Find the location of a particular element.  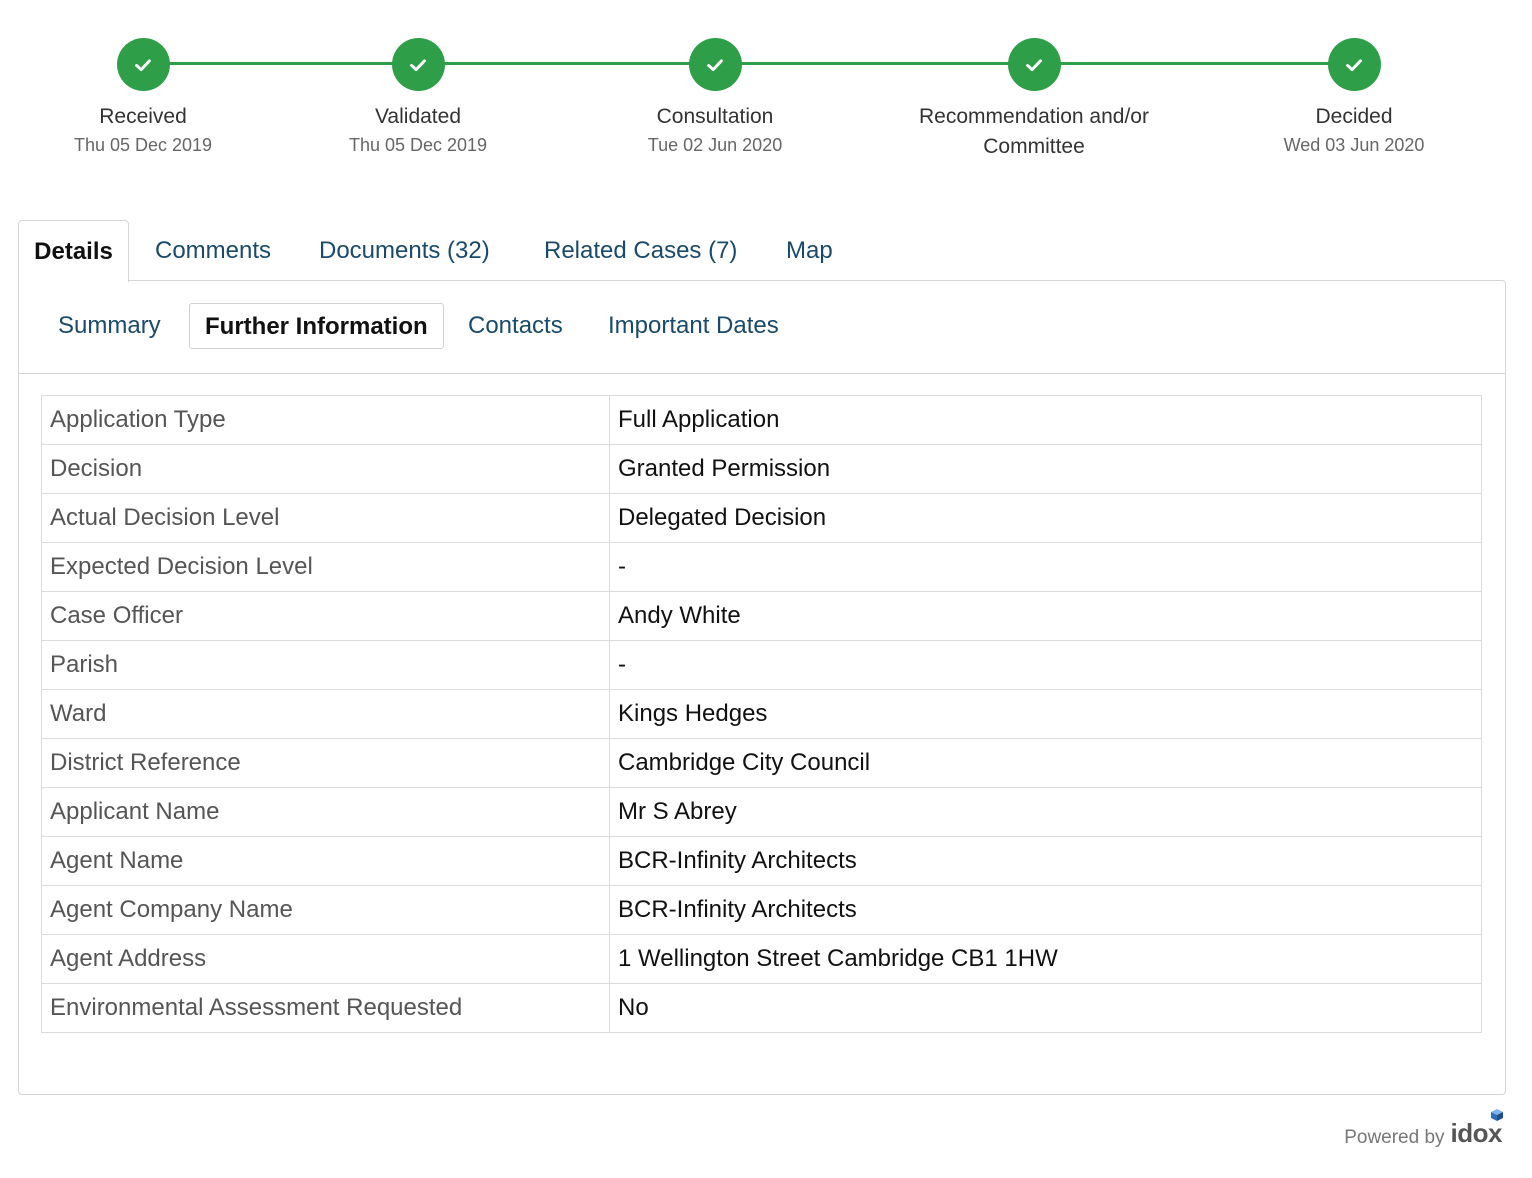

table-row: Parish - is located at coordinates (761, 665).